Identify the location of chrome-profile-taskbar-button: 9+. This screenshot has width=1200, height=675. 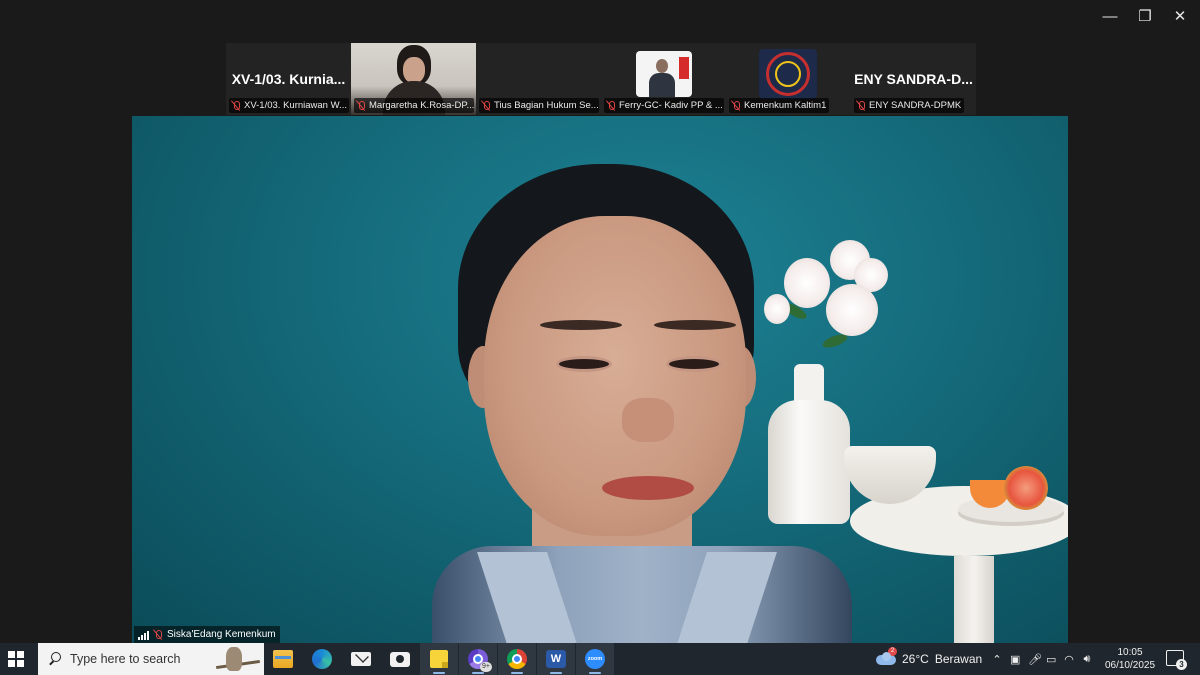
(478, 659).